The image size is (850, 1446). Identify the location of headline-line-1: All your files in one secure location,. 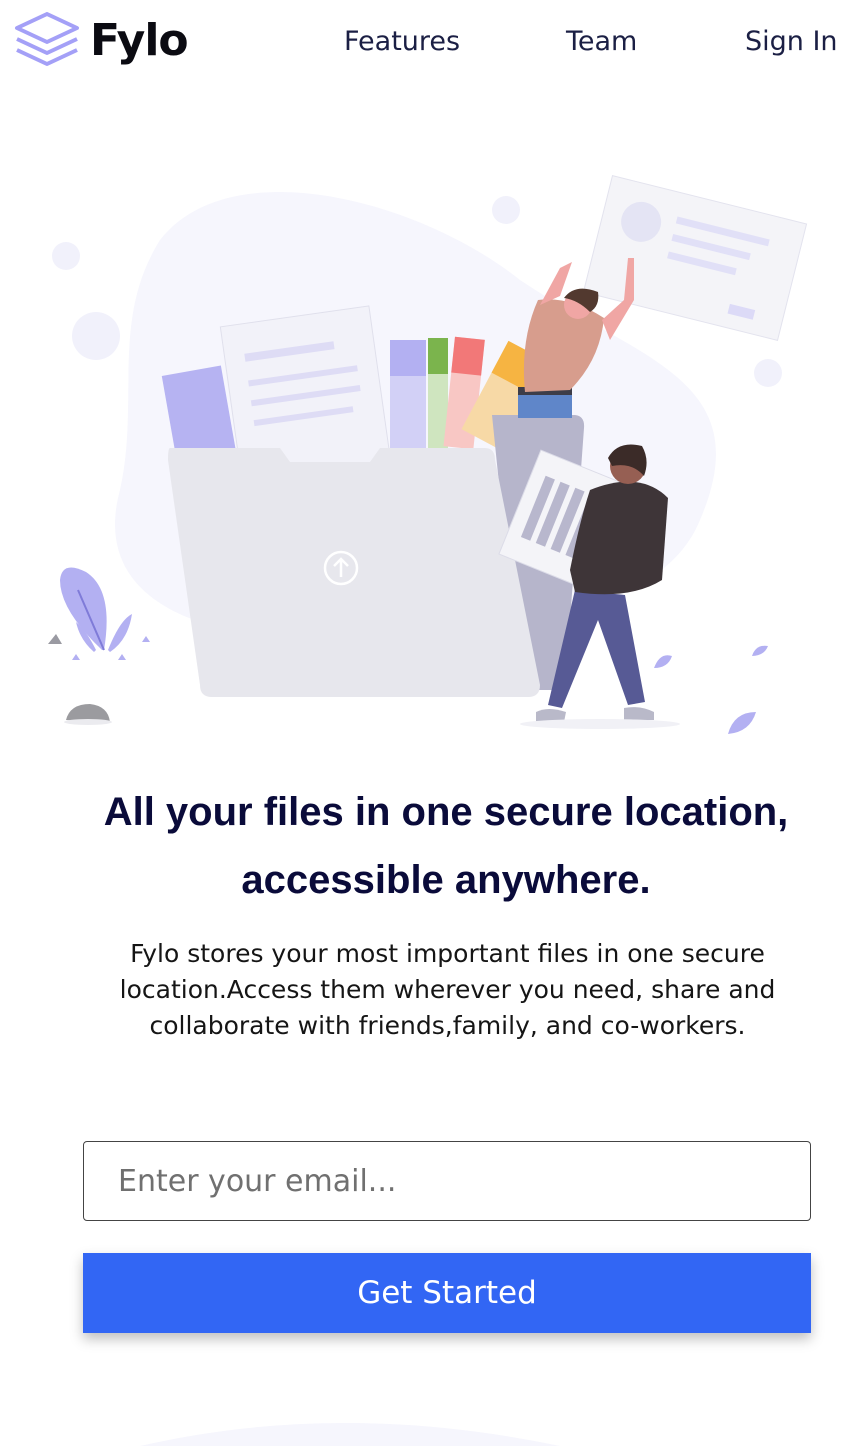
(446, 812).